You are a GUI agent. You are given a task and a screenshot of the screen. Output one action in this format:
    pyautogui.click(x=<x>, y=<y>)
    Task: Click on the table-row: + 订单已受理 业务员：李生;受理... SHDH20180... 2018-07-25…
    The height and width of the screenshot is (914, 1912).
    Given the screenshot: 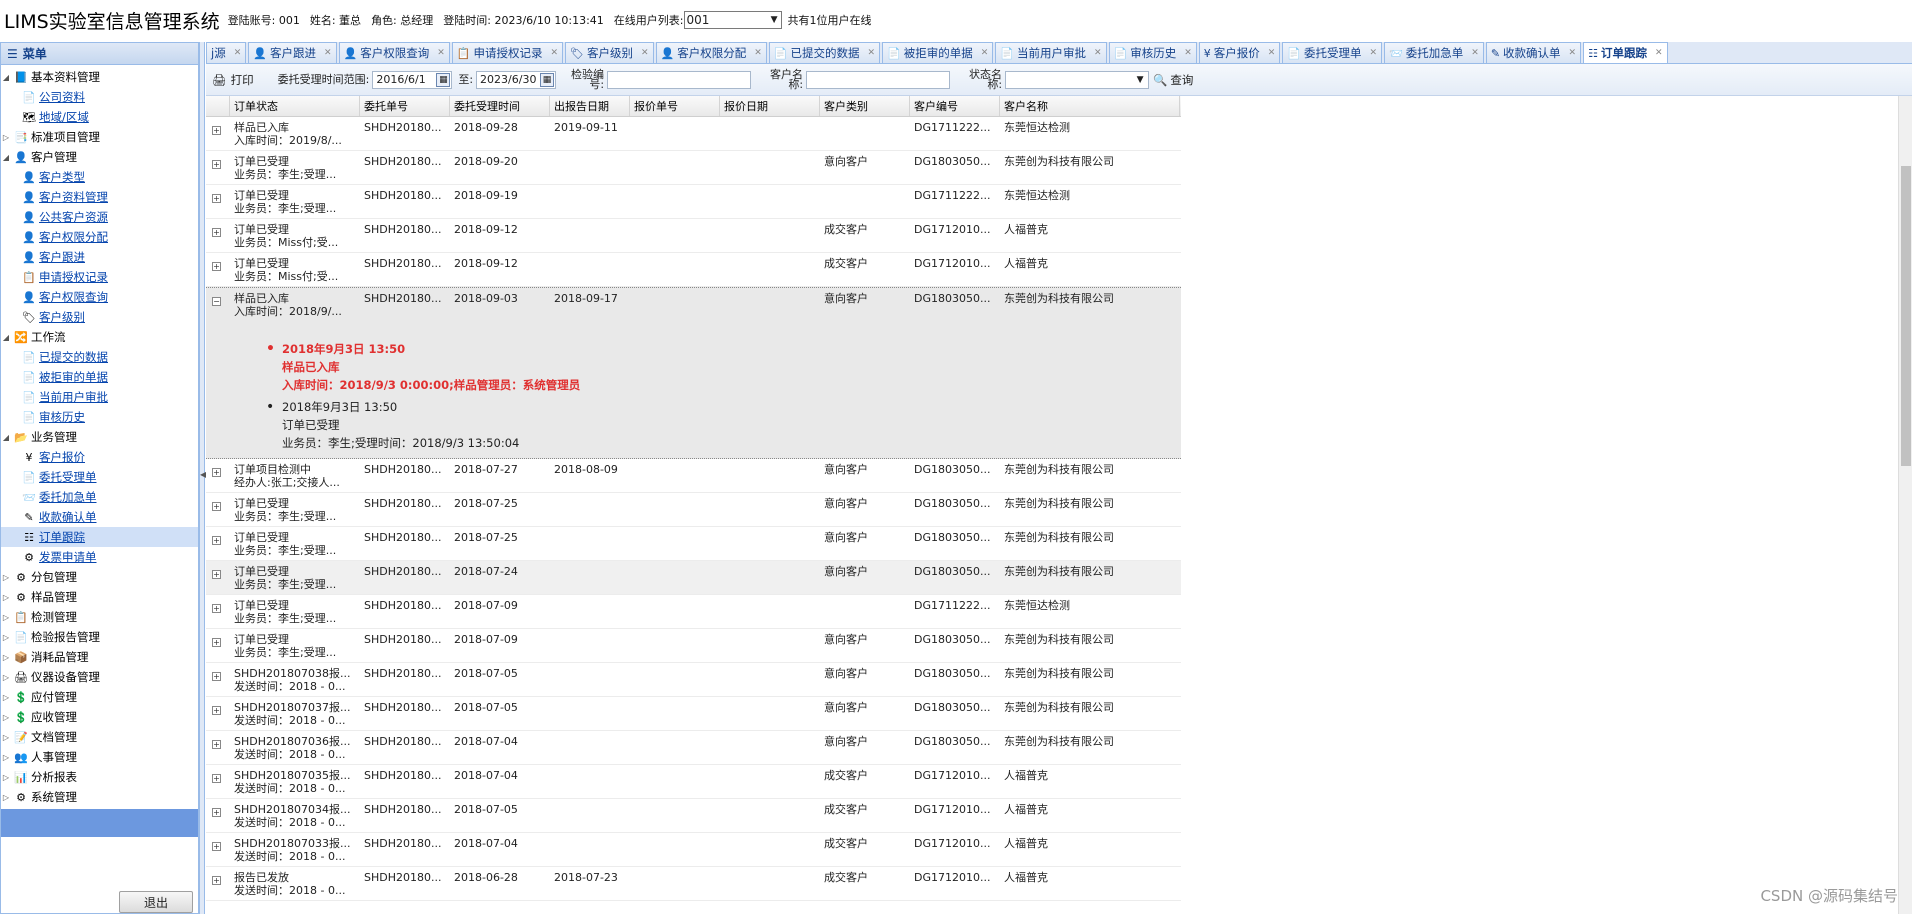 What is the action you would take?
    pyautogui.click(x=693, y=510)
    